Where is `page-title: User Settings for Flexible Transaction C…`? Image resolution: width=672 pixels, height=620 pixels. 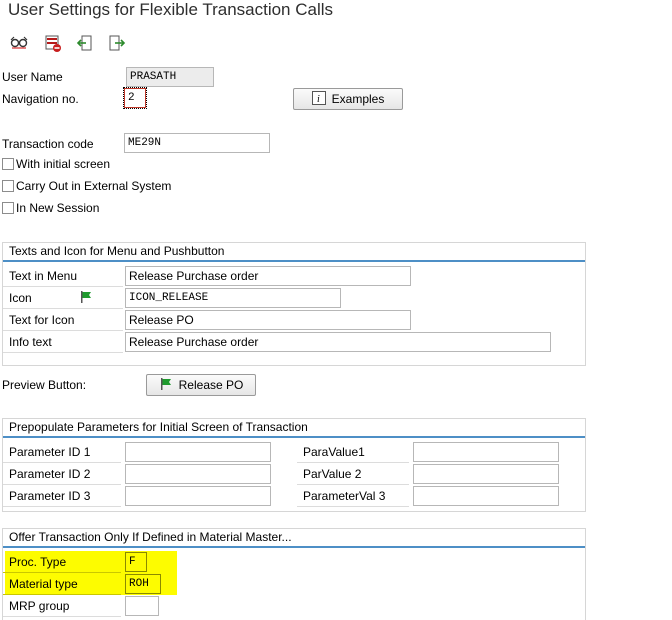 page-title: User Settings for Flexible Transaction C… is located at coordinates (171, 9).